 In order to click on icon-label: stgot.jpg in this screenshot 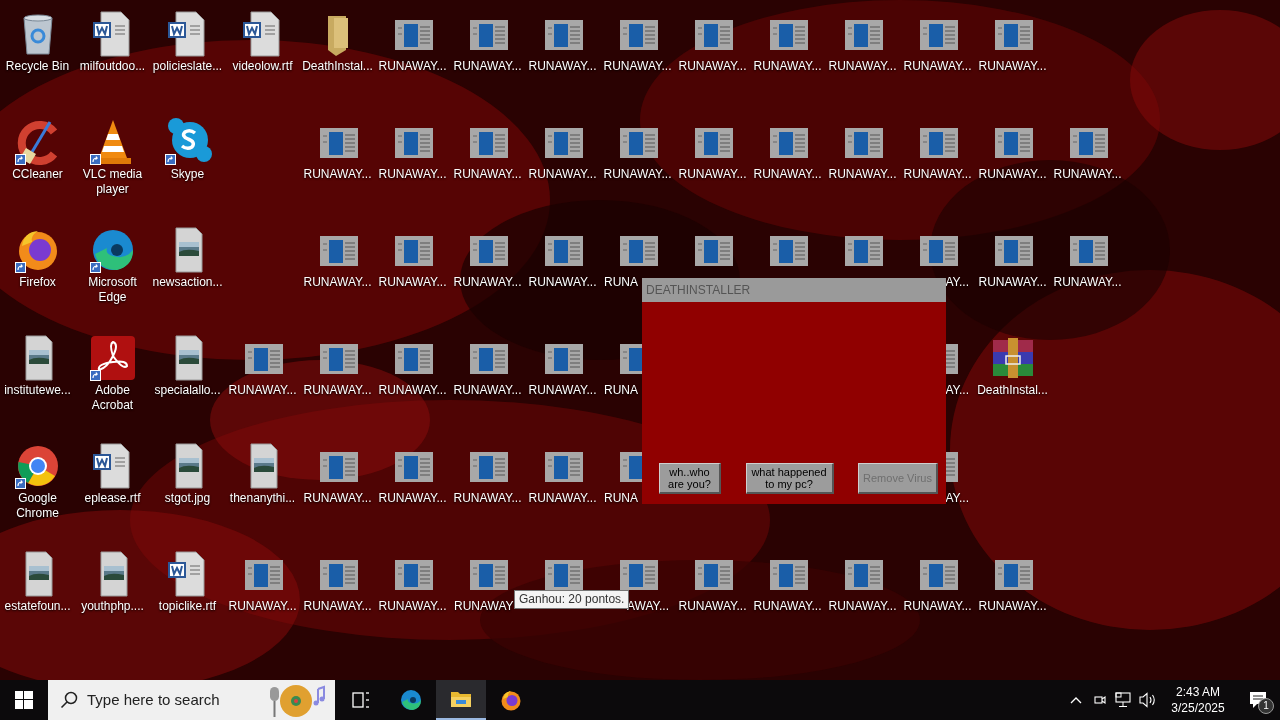, I will do `click(187, 498)`.